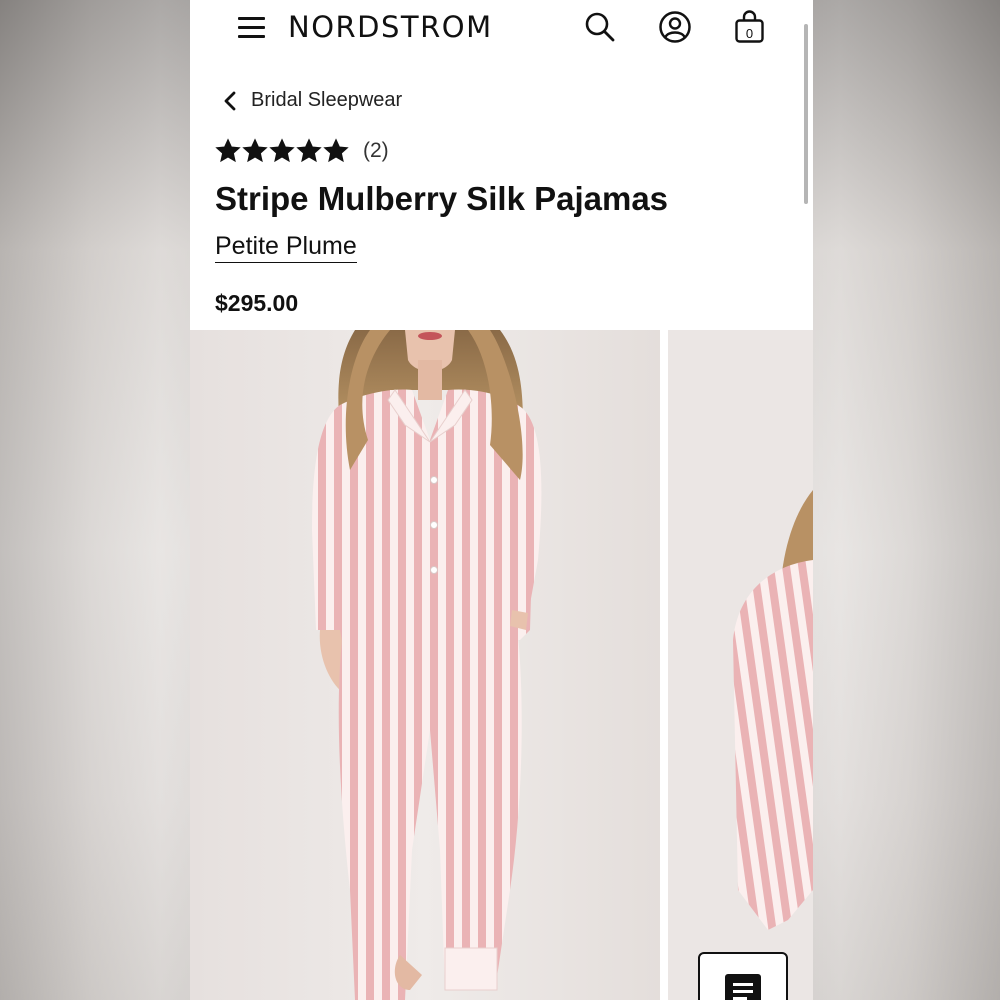 Image resolution: width=1000 pixels, height=1000 pixels. I want to click on product-price: $295.00, so click(257, 303).